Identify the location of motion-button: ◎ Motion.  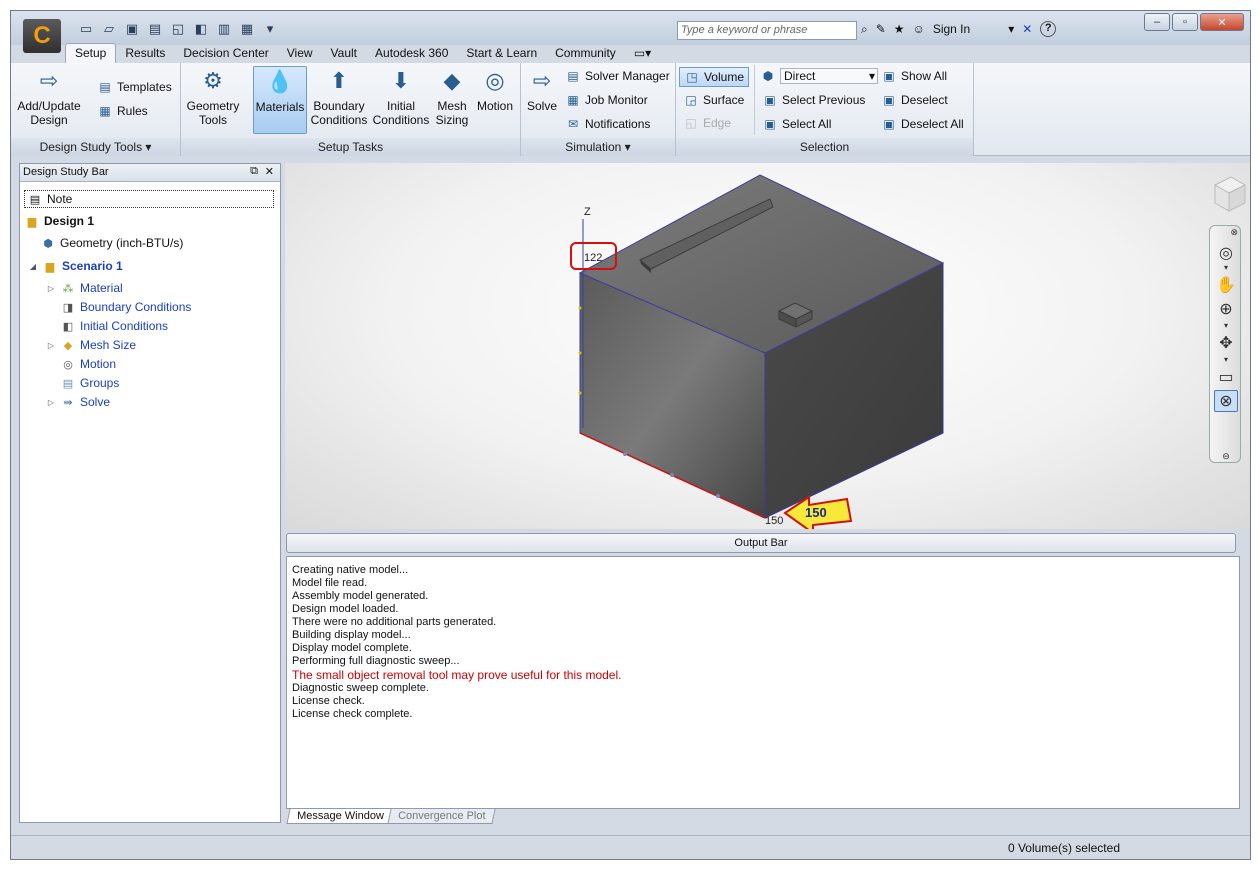
(495, 100).